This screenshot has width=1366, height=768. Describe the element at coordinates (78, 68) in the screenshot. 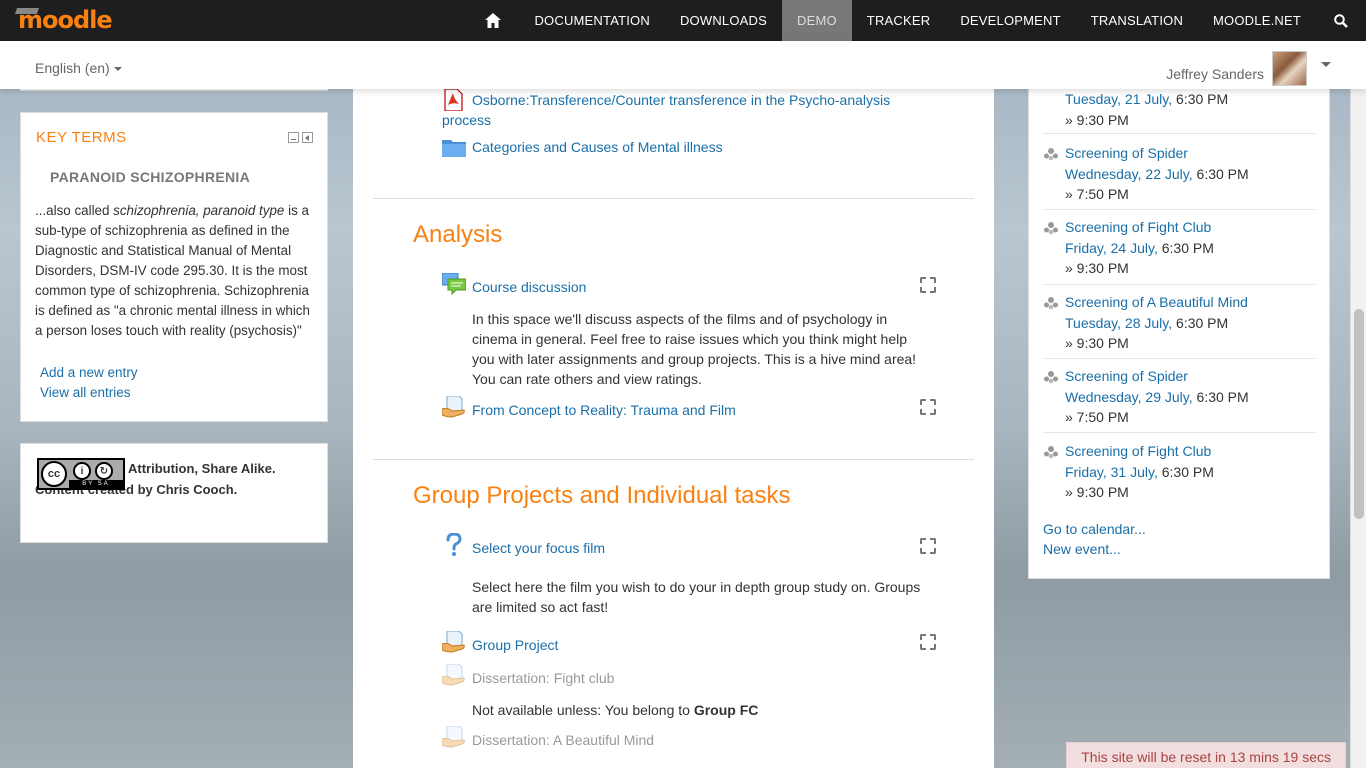

I see `language-menu: English (en)` at that location.